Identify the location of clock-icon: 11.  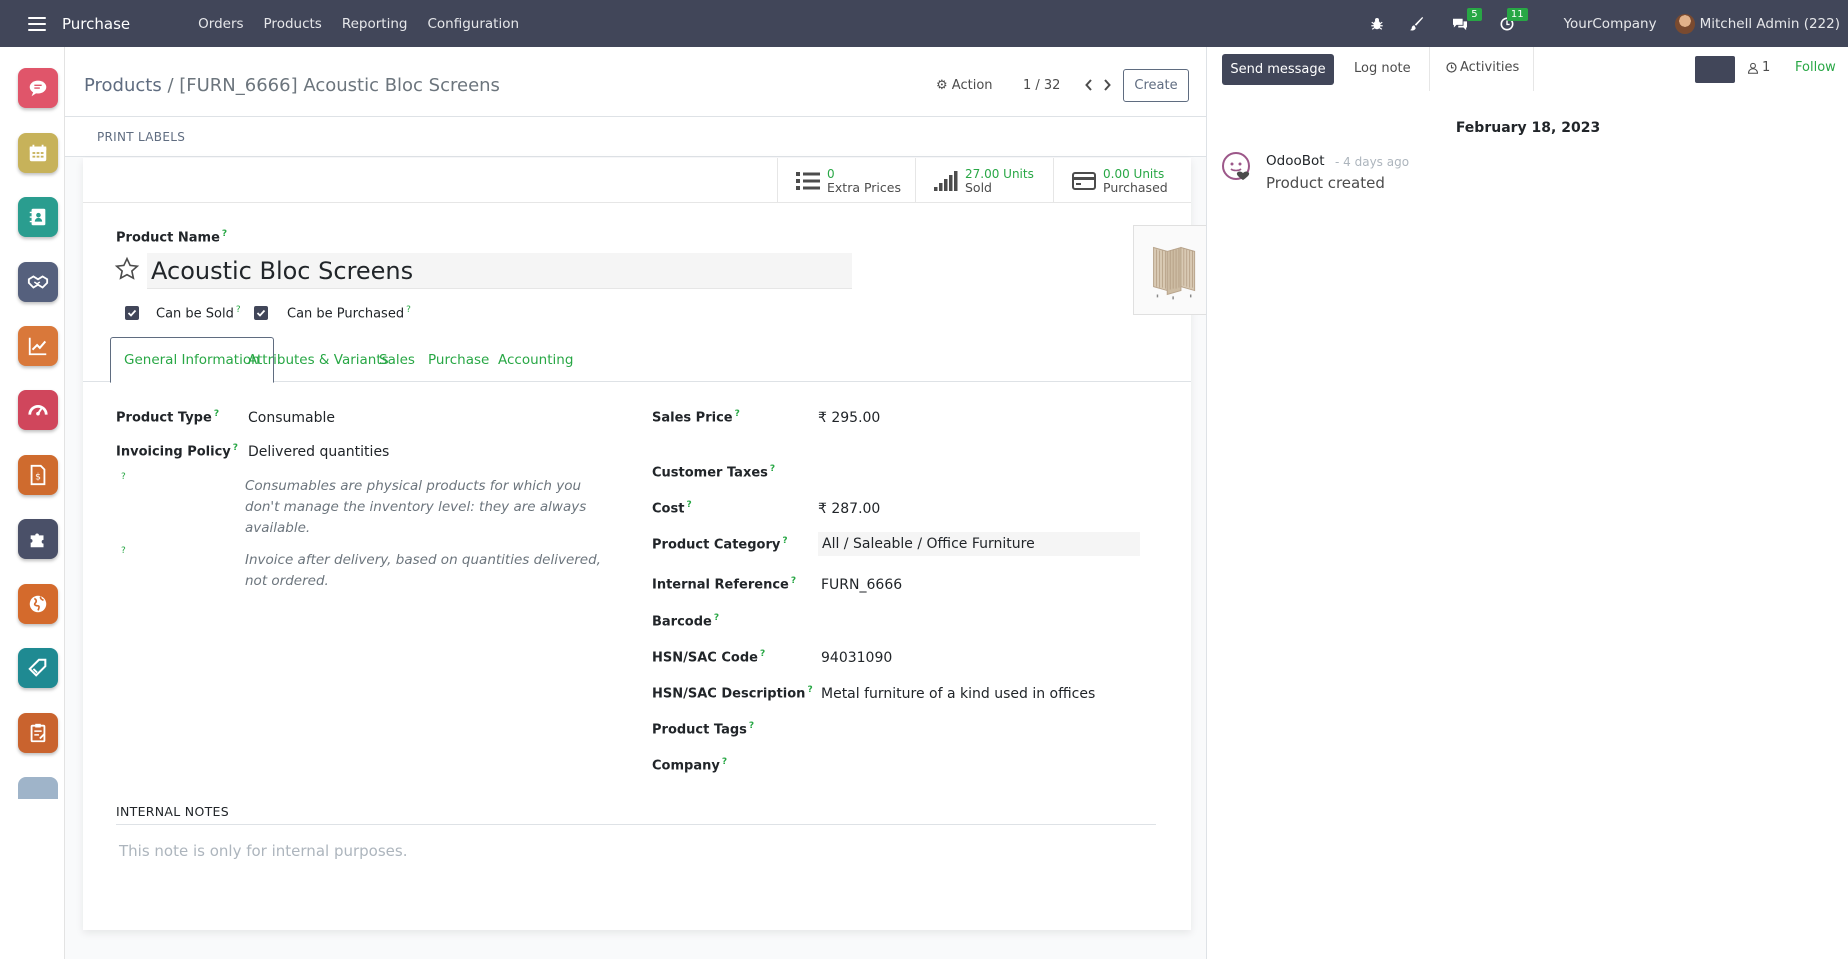
(1514, 19).